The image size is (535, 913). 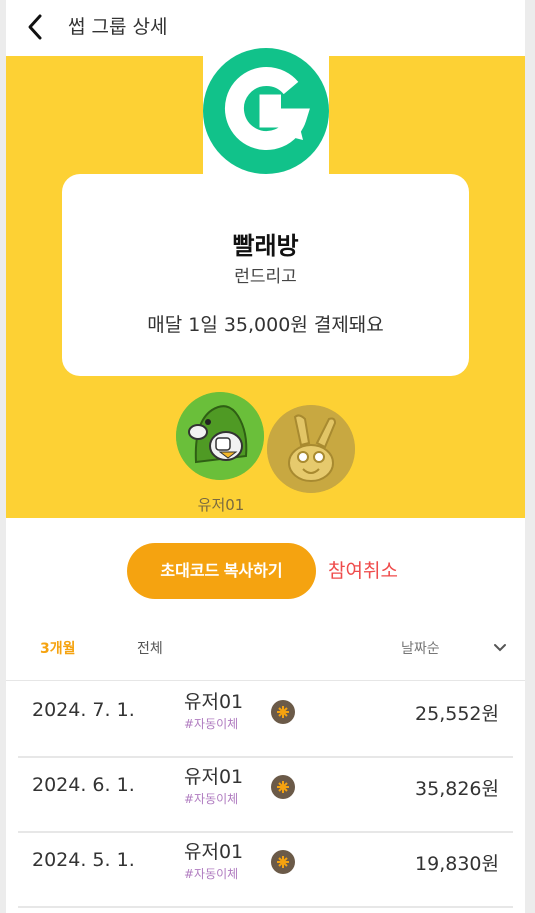 What do you see at coordinates (58, 648) in the screenshot?
I see `tab-3-months: 3개월` at bounding box center [58, 648].